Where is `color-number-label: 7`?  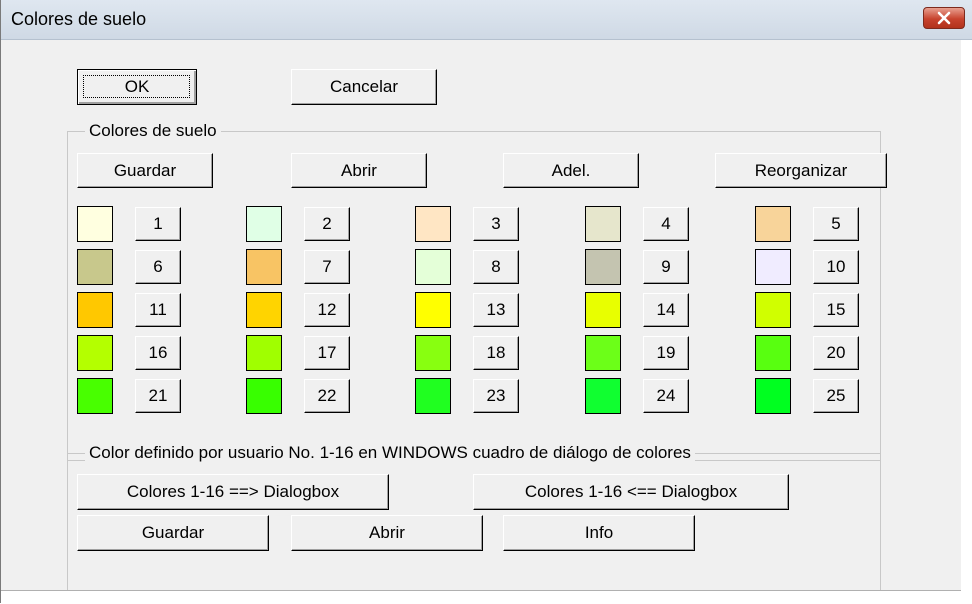 color-number-label: 7 is located at coordinates (327, 266).